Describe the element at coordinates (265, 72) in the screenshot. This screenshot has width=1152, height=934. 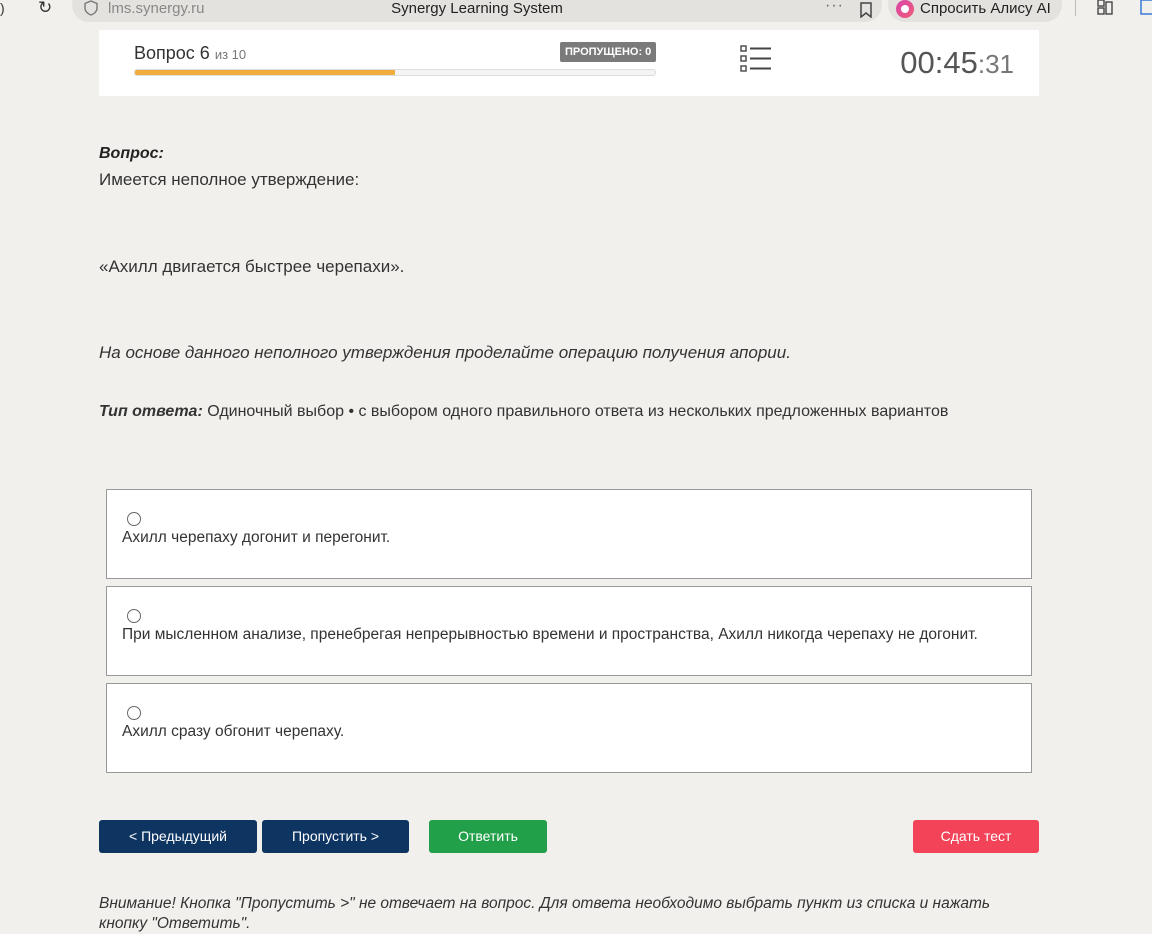
I see `progress-fill` at that location.